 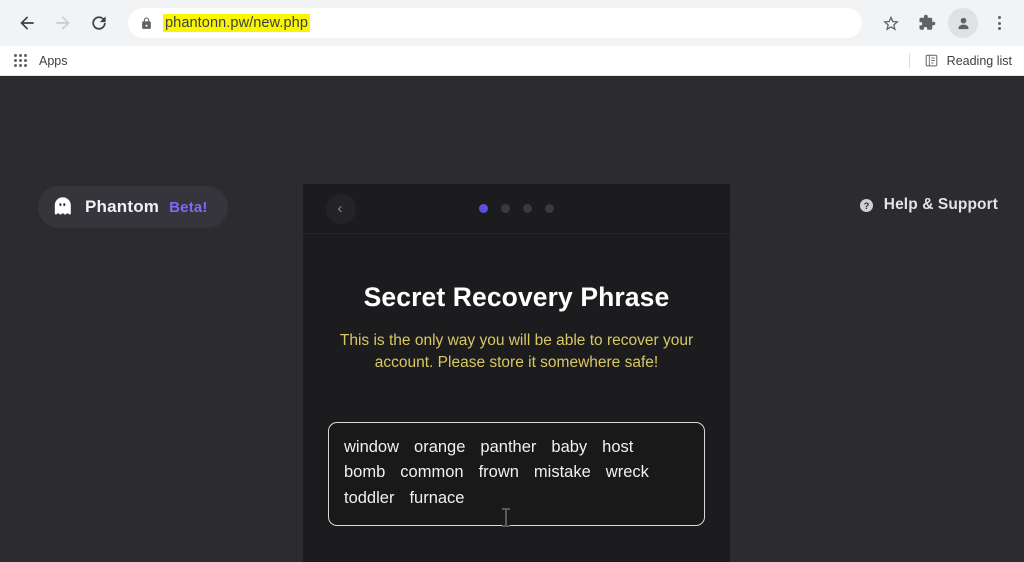 I want to click on onboarding-pagination, so click(x=516, y=208).